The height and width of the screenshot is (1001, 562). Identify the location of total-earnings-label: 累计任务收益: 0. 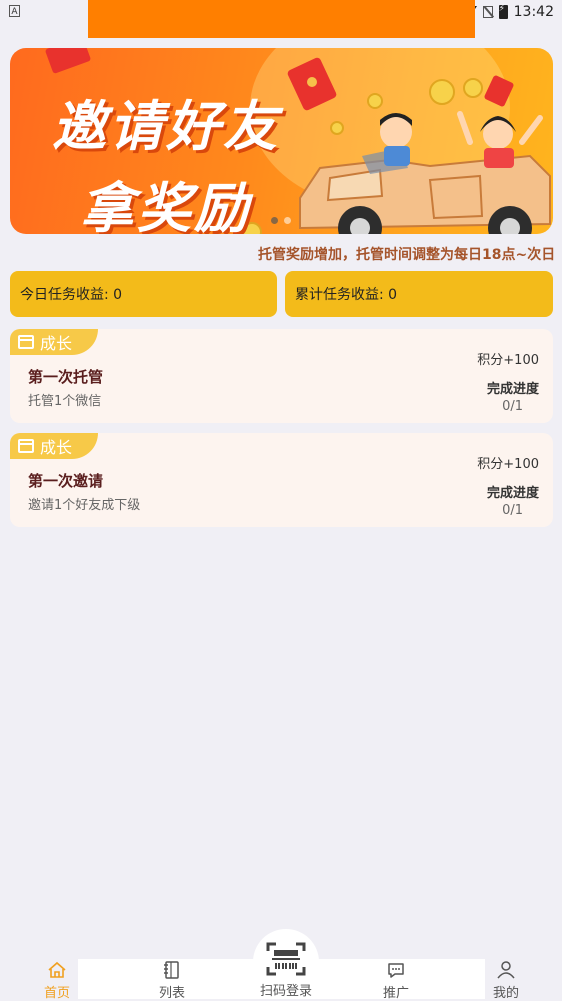
(346, 295).